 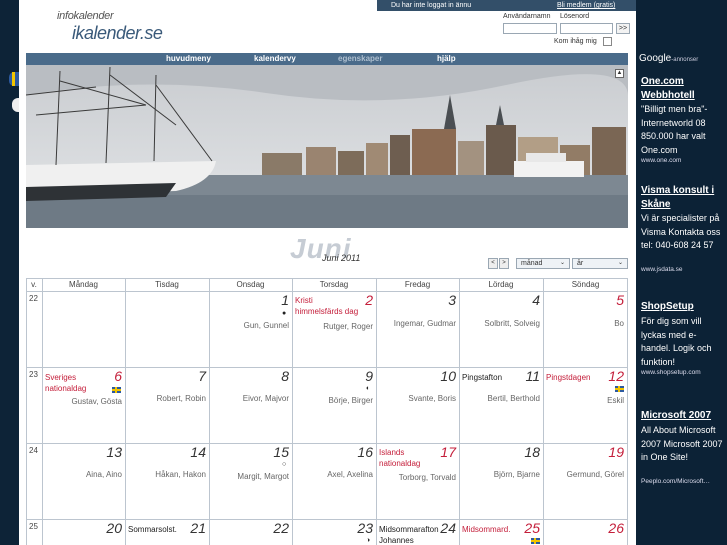 What do you see at coordinates (586, 5) in the screenshot?
I see `signup-link: Bli medlem (gratis)` at bounding box center [586, 5].